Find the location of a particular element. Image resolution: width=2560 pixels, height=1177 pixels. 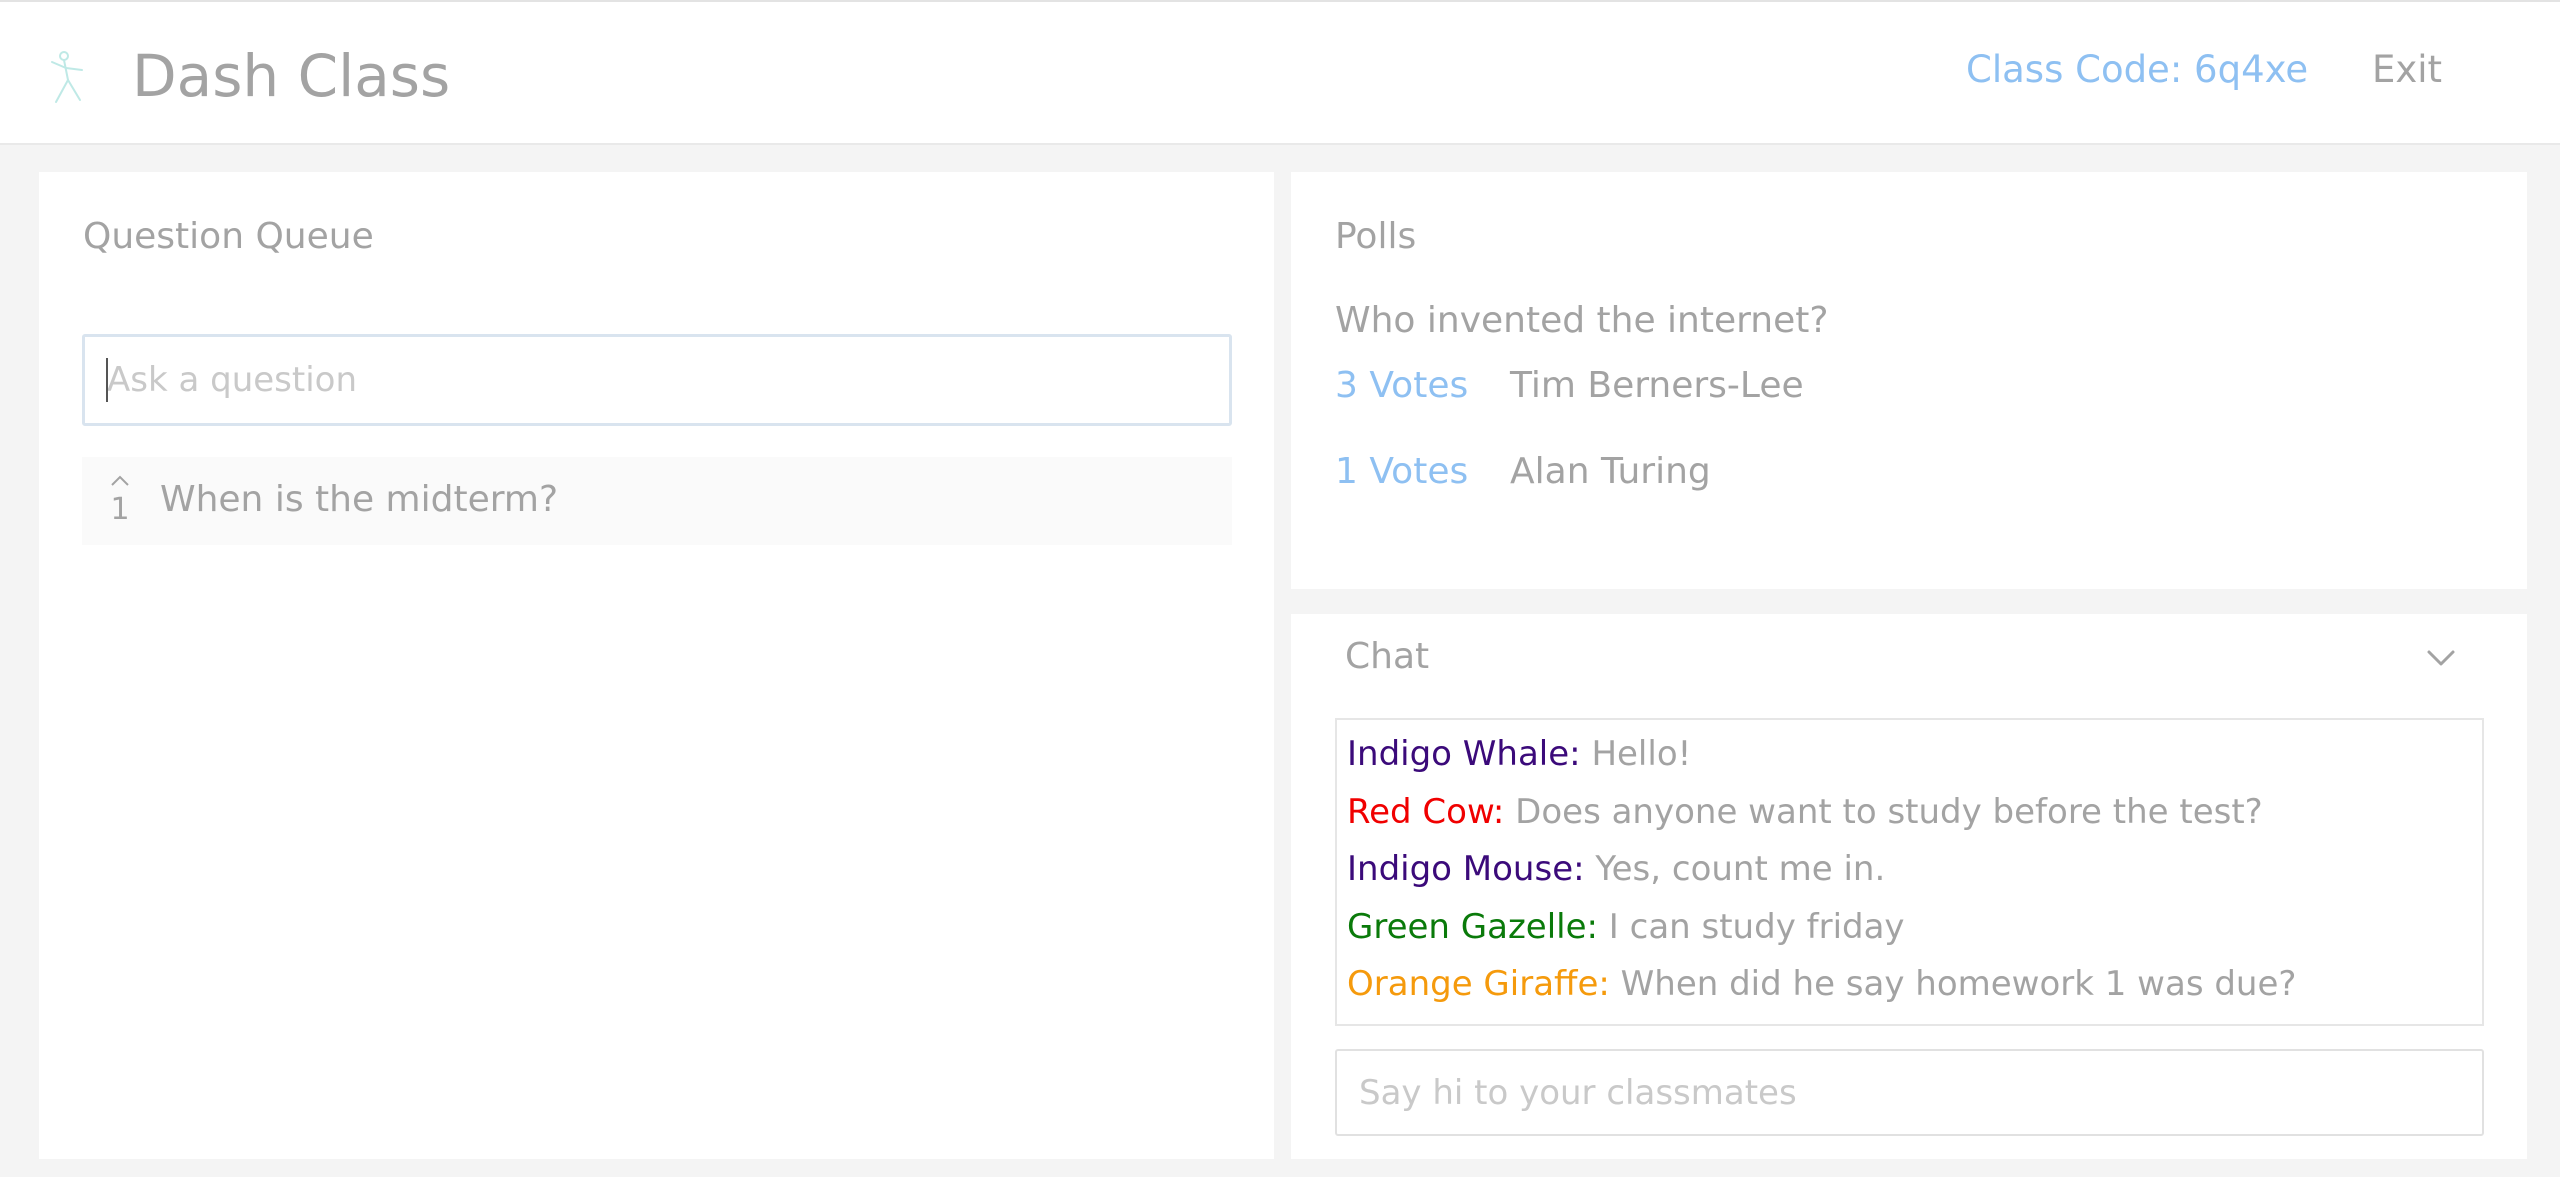

chat-author: Red Cow: is located at coordinates (1426, 811).